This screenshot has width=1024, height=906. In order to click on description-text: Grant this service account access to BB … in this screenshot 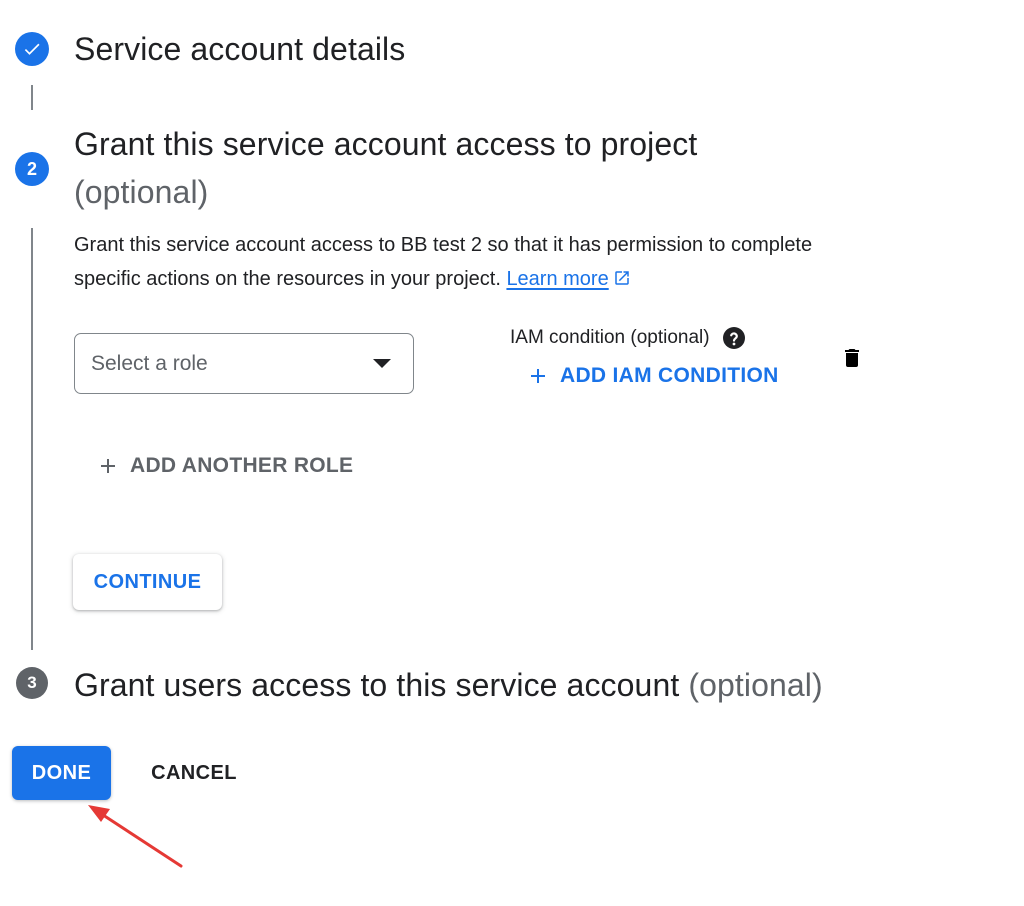, I will do `click(443, 262)`.